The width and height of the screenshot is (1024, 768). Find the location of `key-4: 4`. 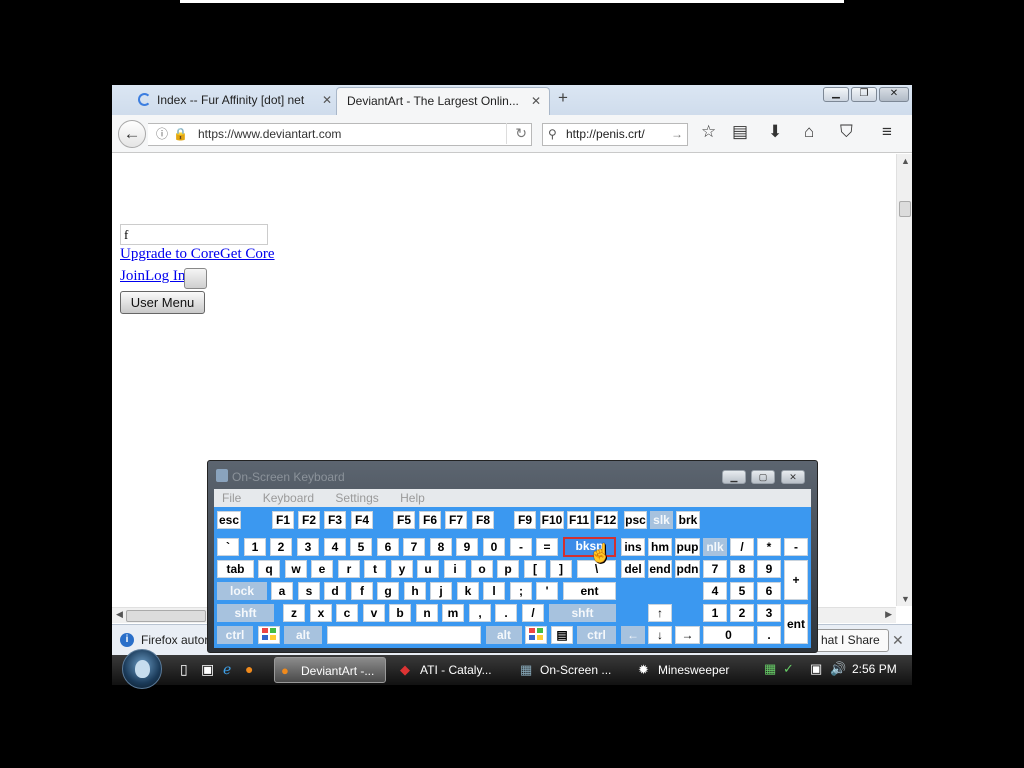

key-4: 4 is located at coordinates (335, 547).